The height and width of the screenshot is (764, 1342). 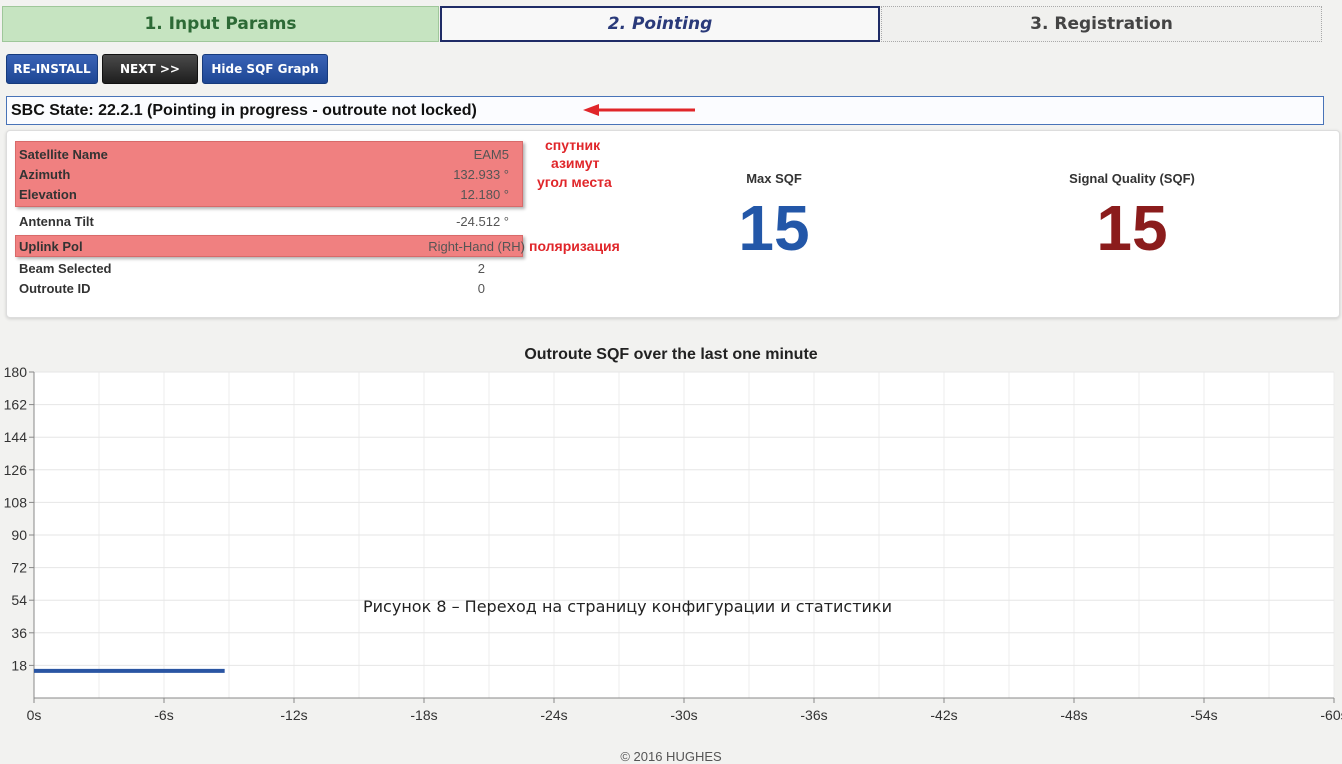 I want to click on param-value: 132.933 °, so click(x=481, y=174).